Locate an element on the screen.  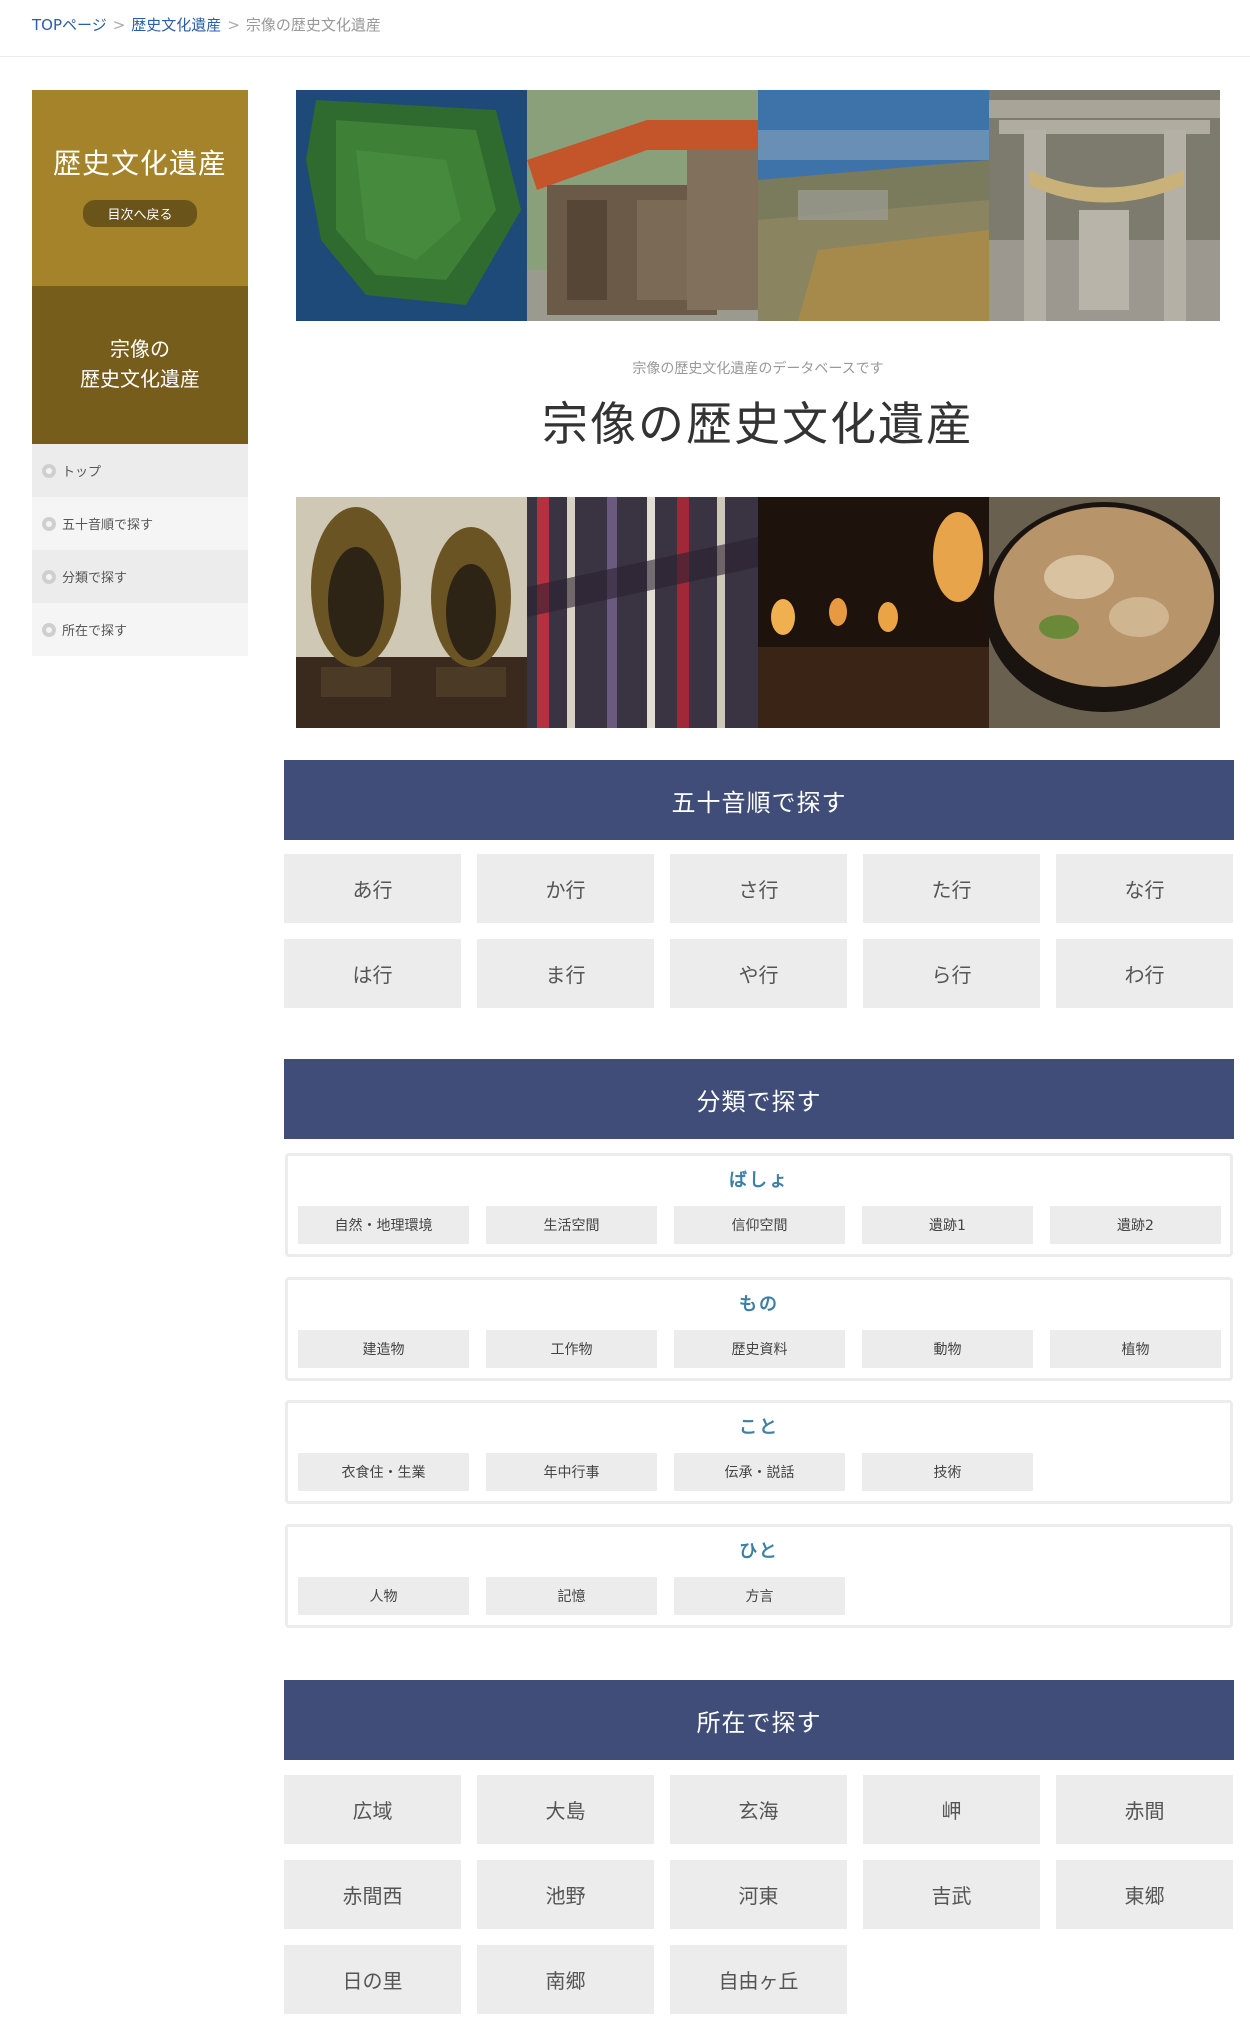
gojuon-button: ら行 is located at coordinates (951, 973).